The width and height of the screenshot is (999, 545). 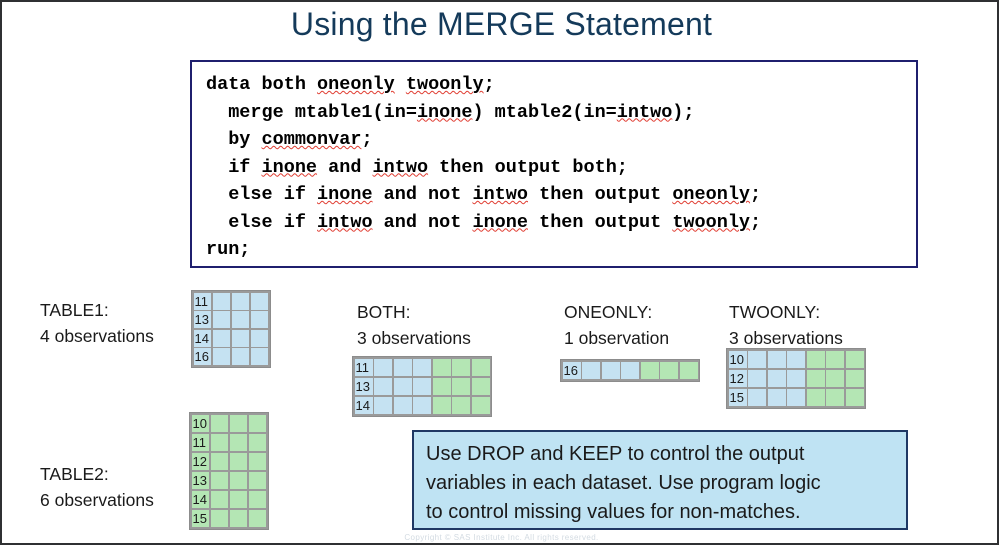 What do you see at coordinates (97, 323) in the screenshot?
I see `label-table1: TABLE1: 4 observations` at bounding box center [97, 323].